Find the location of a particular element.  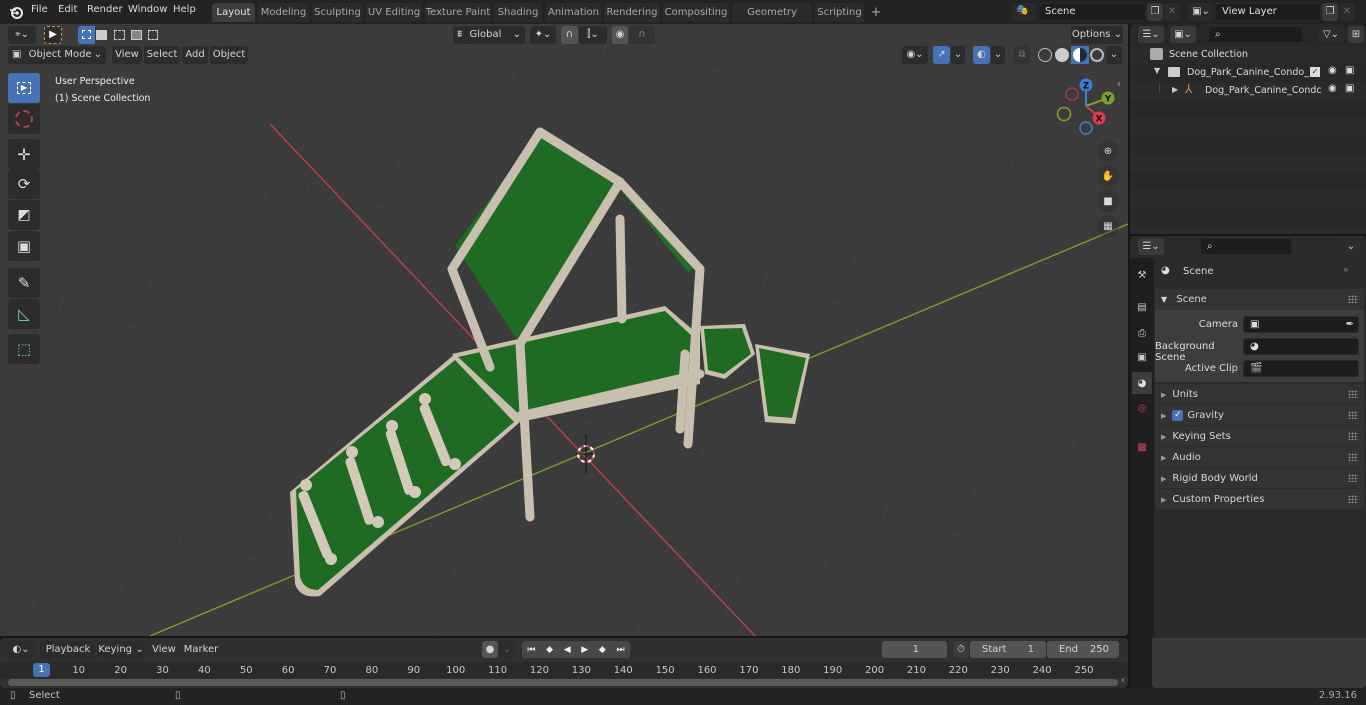

options-dropdown: Options ⌄ is located at coordinates (1097, 35).